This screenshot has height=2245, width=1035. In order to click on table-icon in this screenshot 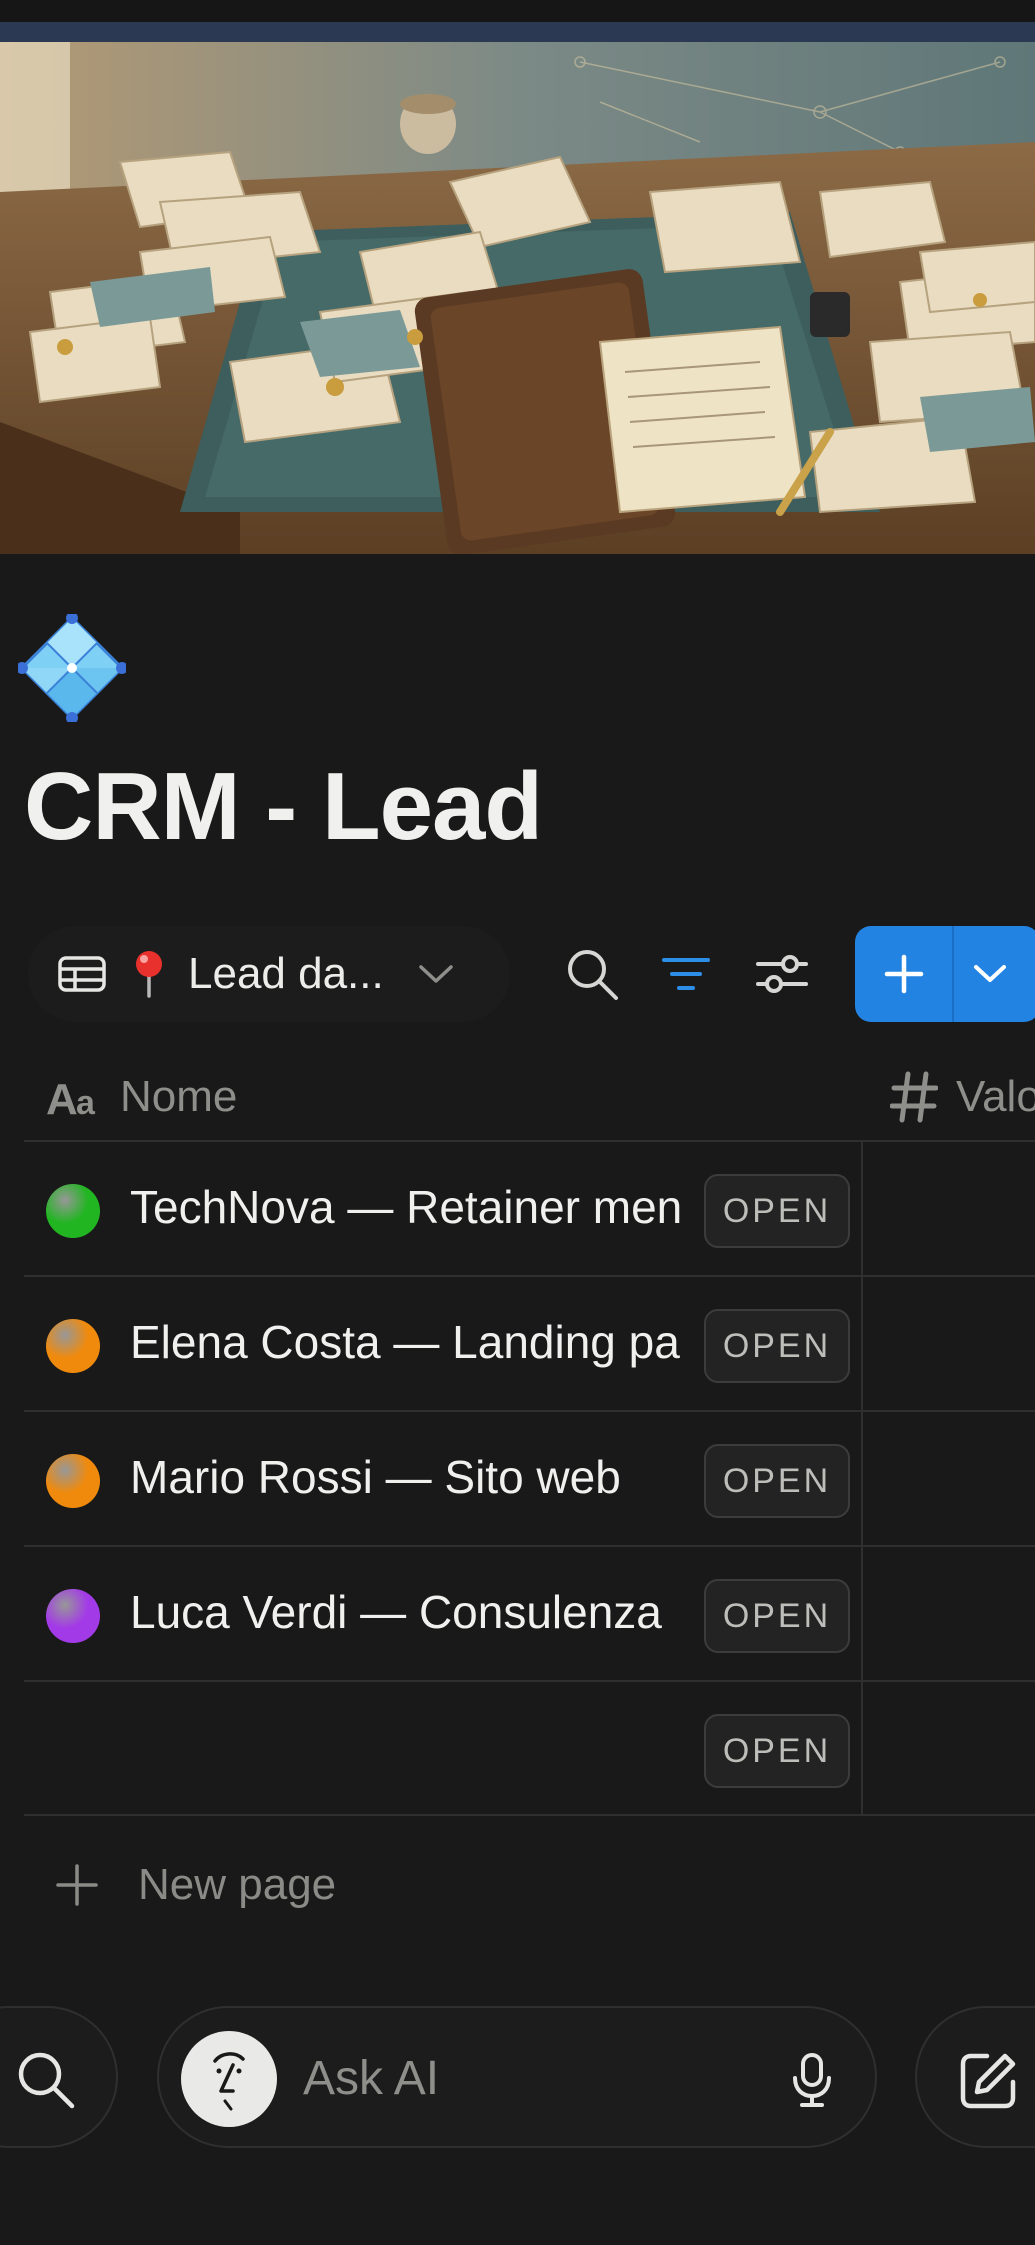, I will do `click(82, 974)`.